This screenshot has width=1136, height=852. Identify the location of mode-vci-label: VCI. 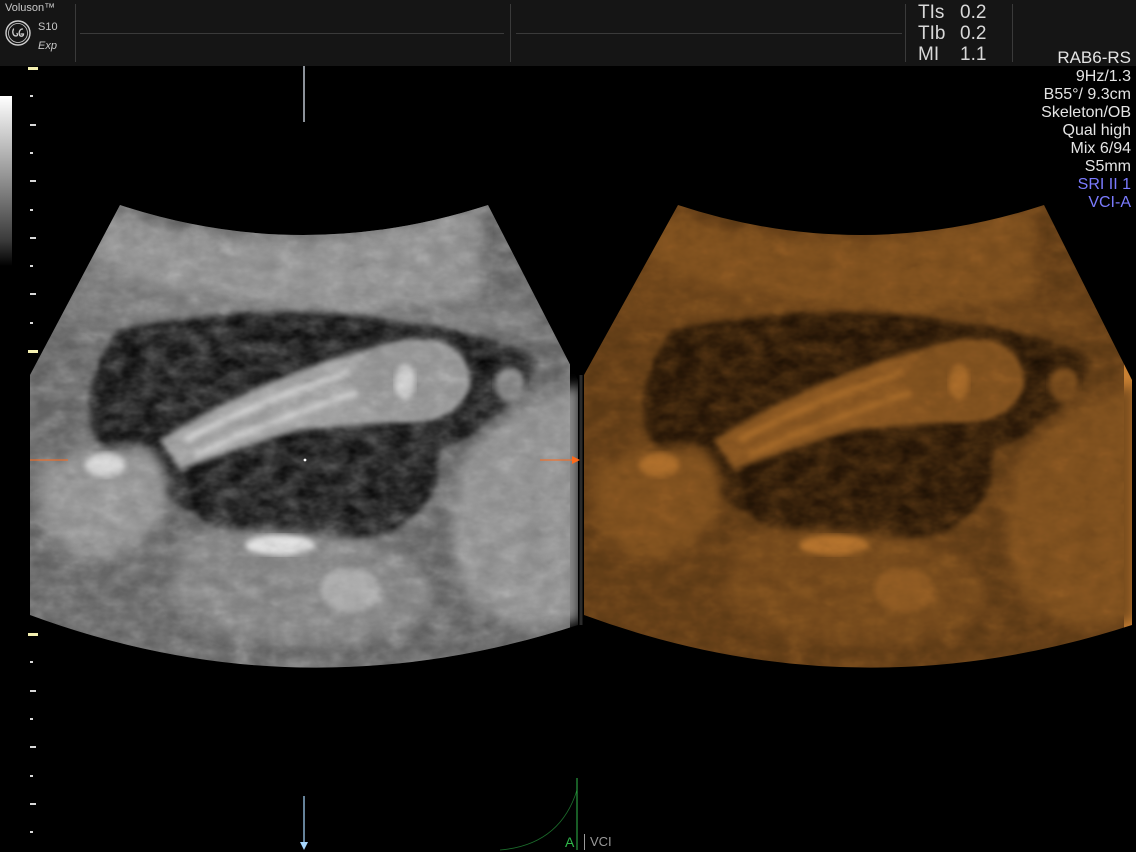
(601, 841).